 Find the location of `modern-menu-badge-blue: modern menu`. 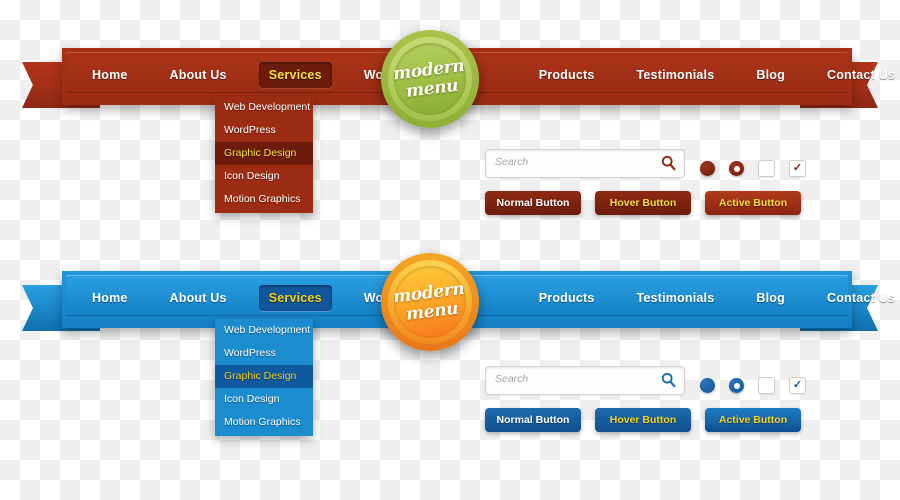

modern-menu-badge-blue: modern menu is located at coordinates (430, 302).